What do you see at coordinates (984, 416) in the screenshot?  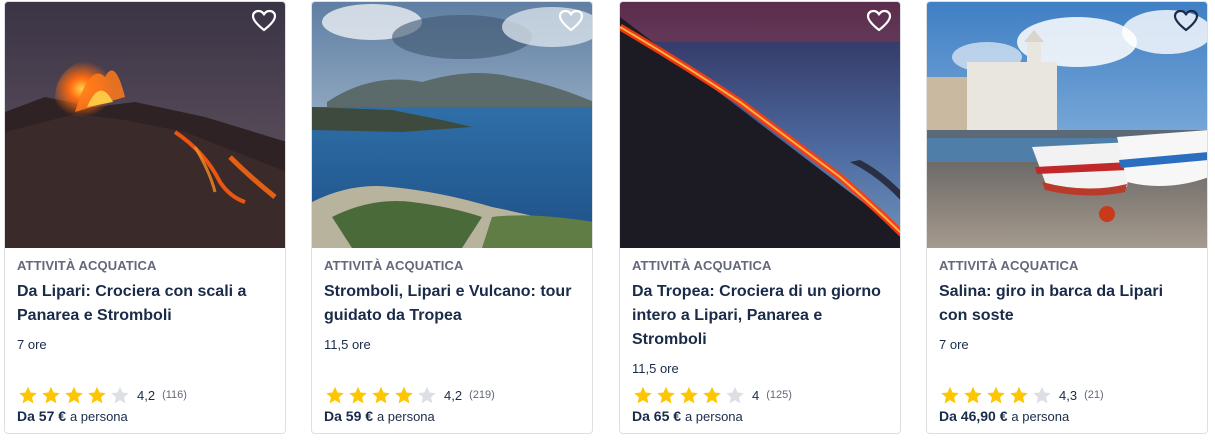 I see `price-amount: 46,90 €` at bounding box center [984, 416].